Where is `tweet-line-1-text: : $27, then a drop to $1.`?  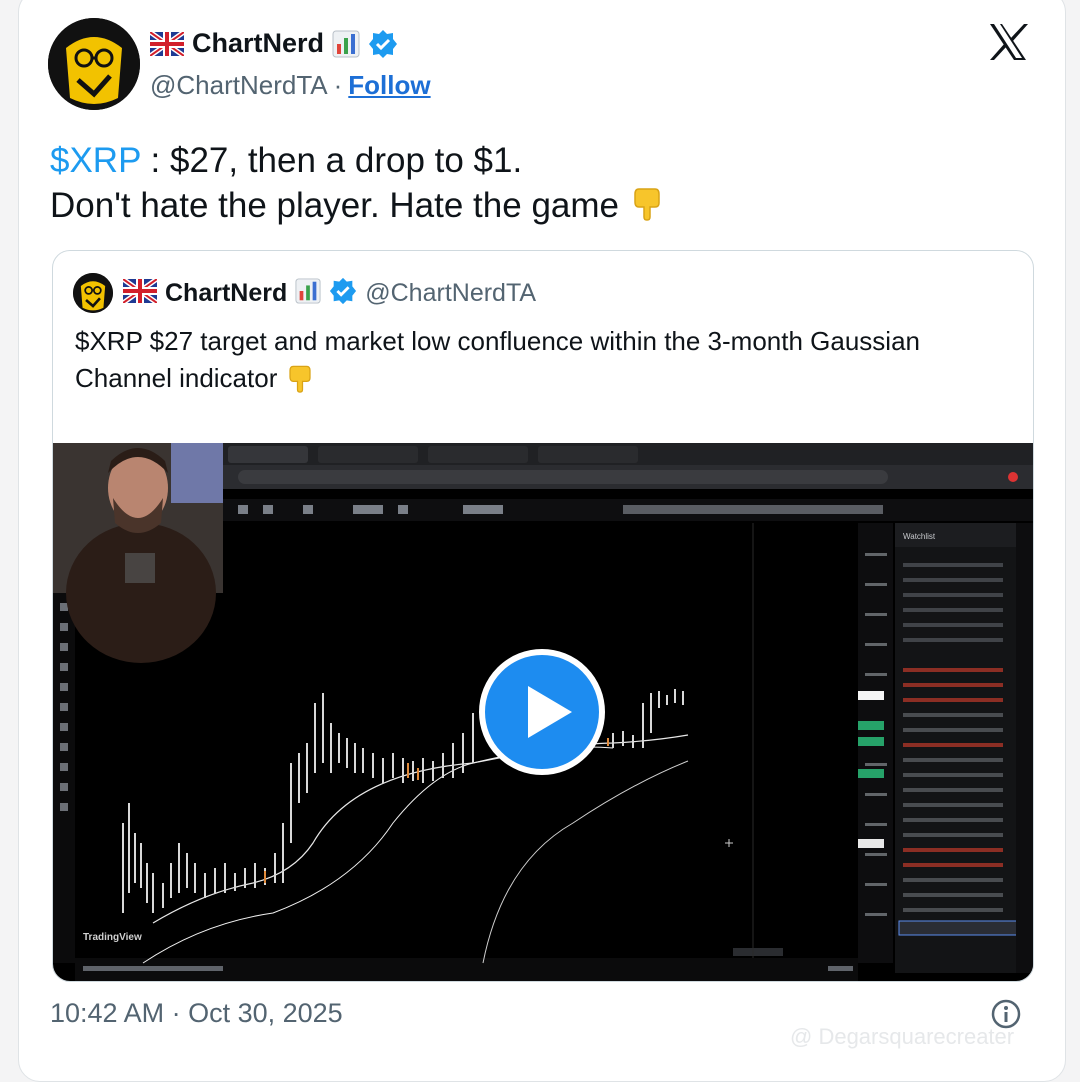
tweet-line-1-text: : $27, then a drop to $1. is located at coordinates (331, 160).